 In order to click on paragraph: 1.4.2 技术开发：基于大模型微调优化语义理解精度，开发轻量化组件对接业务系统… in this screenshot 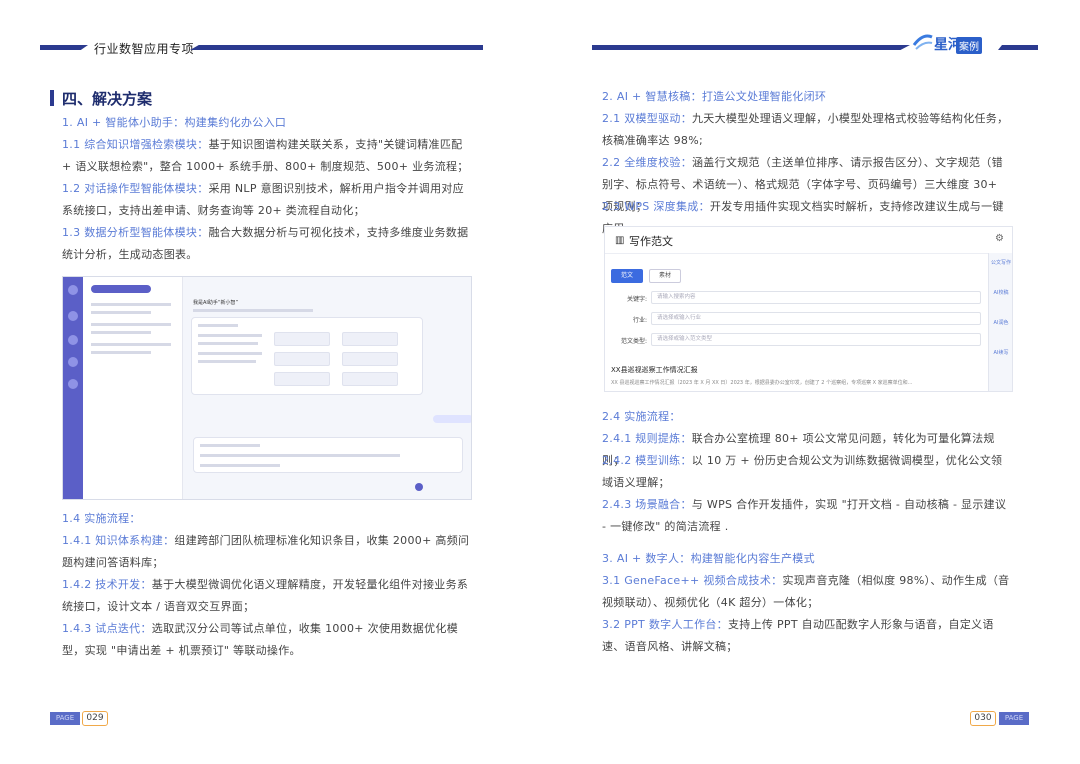, I will do `click(265, 595)`.